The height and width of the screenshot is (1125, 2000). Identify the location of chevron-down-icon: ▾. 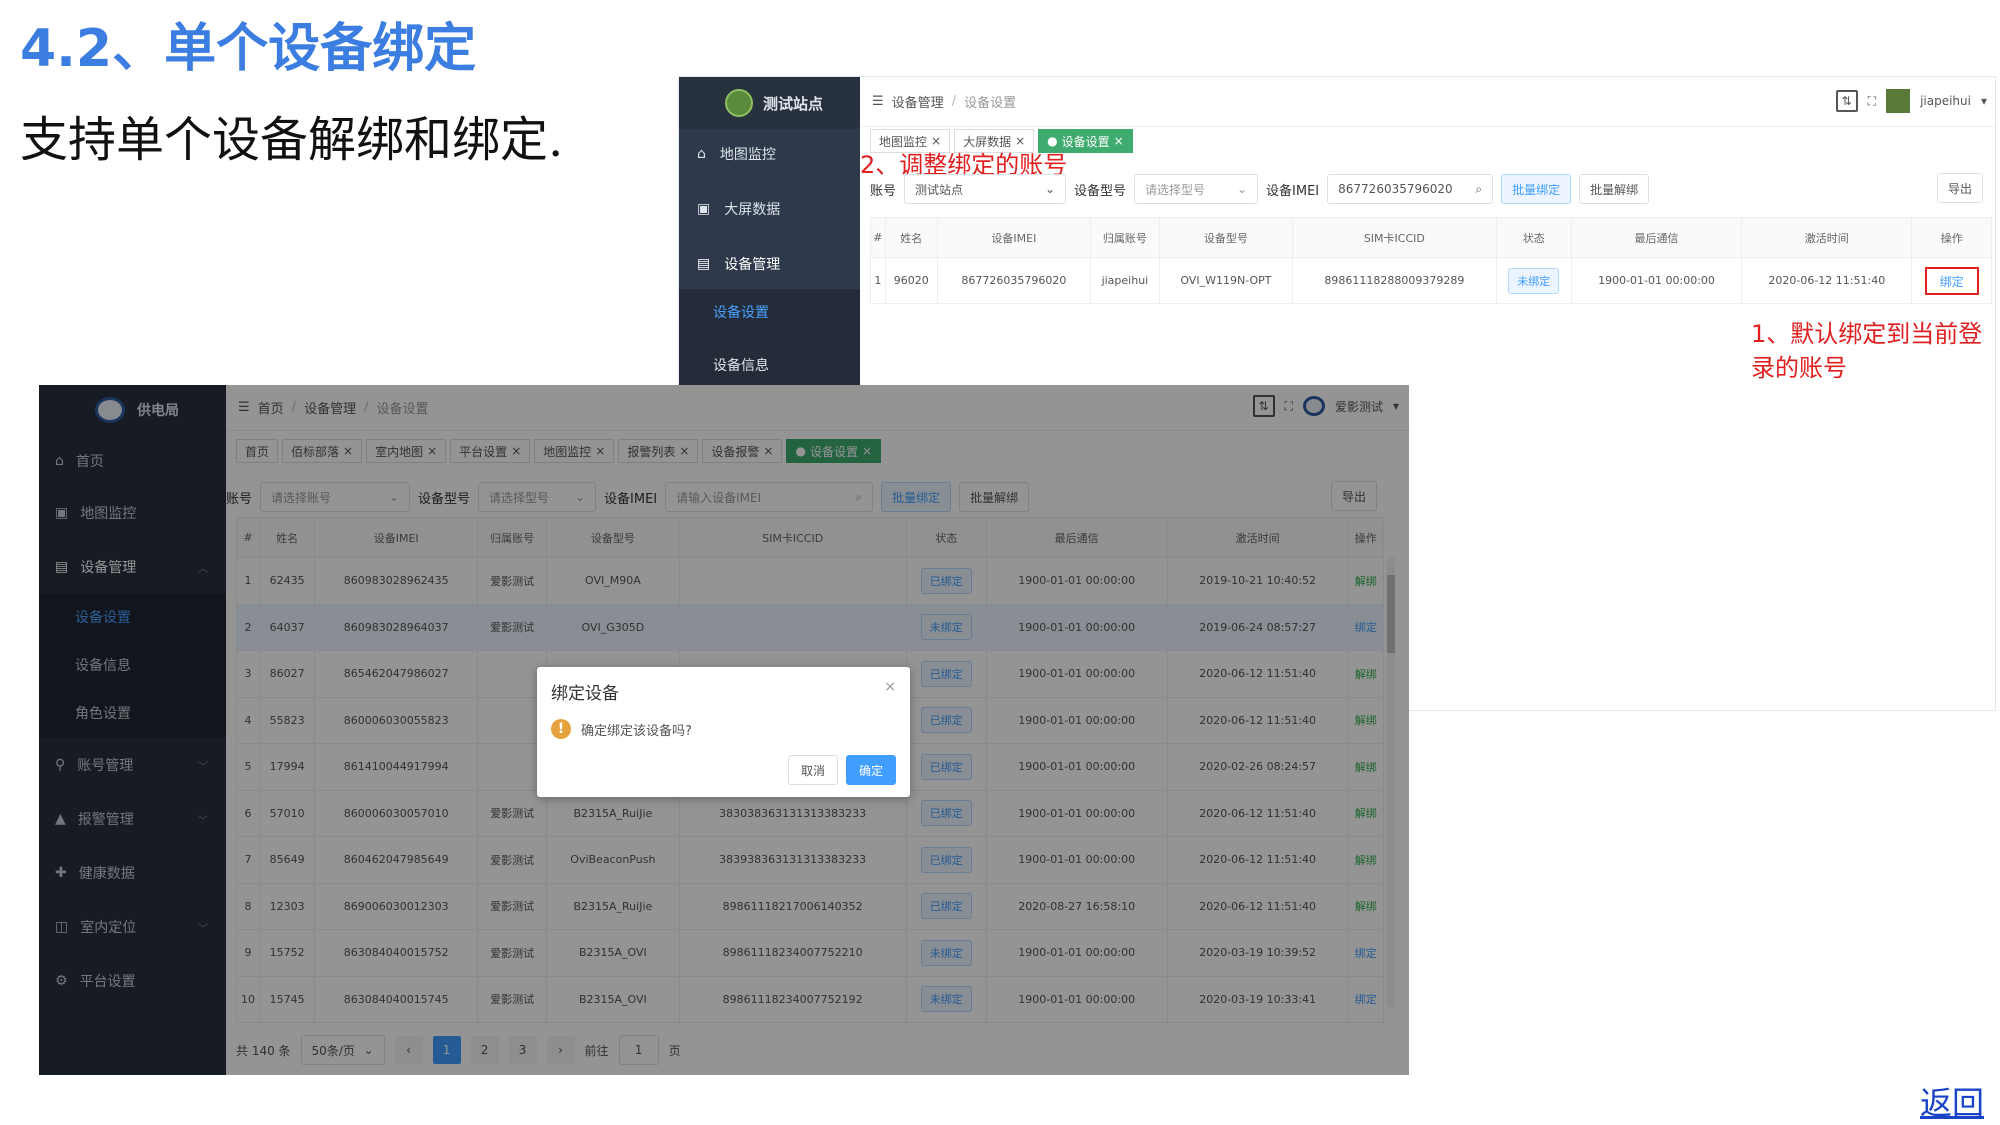
(1984, 101).